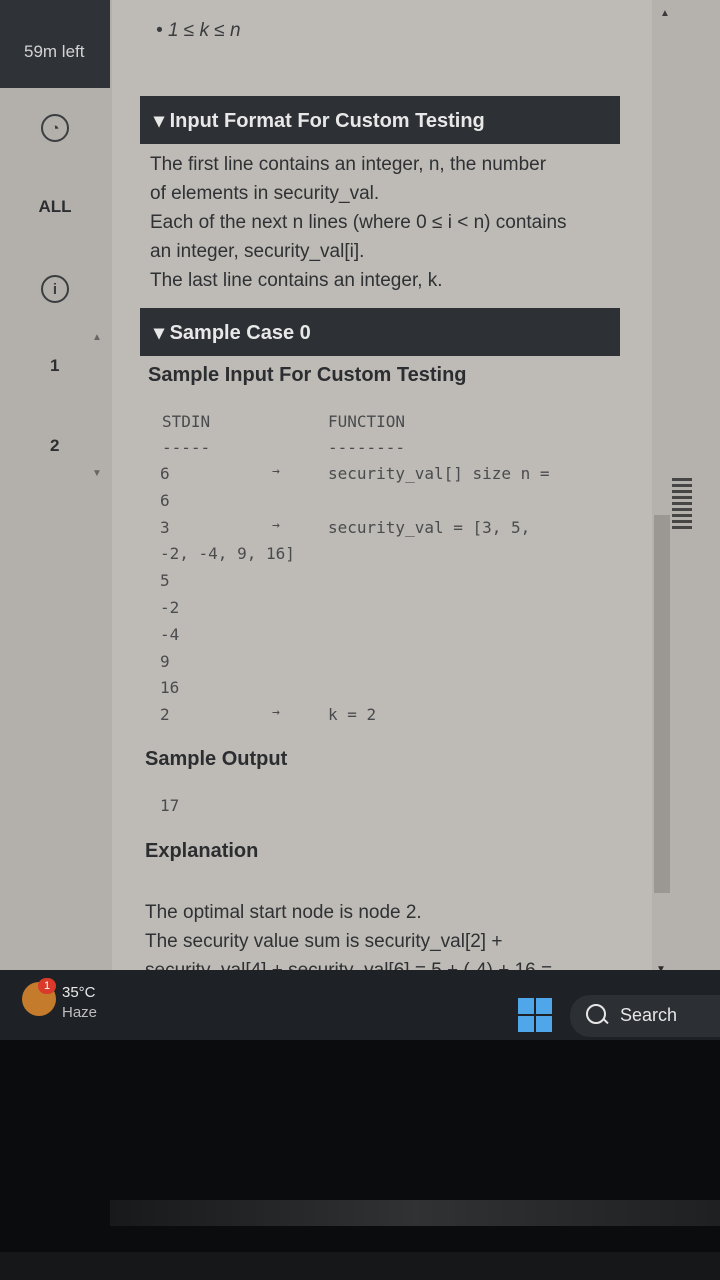 This screenshot has height=1280, width=720. I want to click on constraint-text: 1 ≤ k ≤ n, so click(204, 30).